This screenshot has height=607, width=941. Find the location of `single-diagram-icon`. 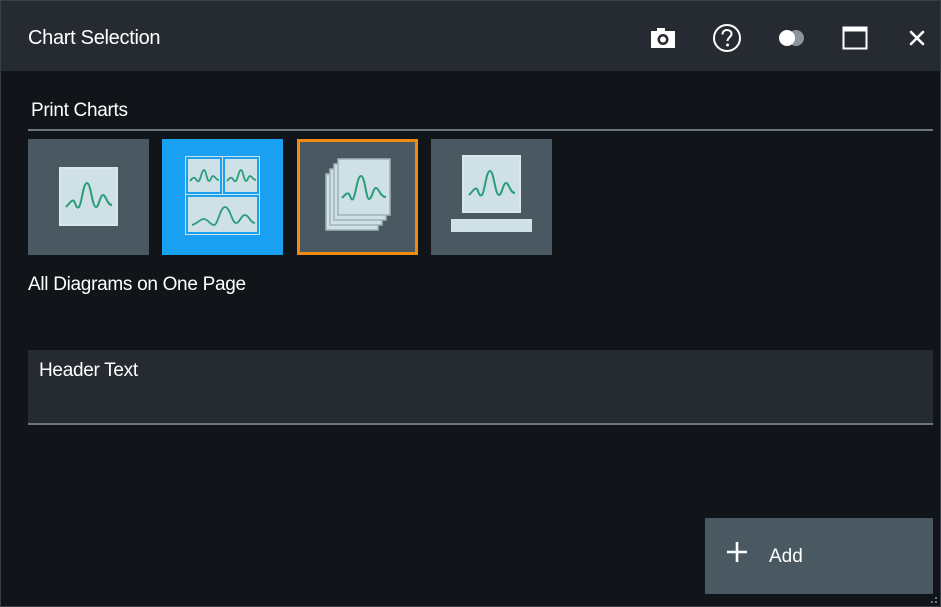

single-diagram-icon is located at coordinates (88, 196).